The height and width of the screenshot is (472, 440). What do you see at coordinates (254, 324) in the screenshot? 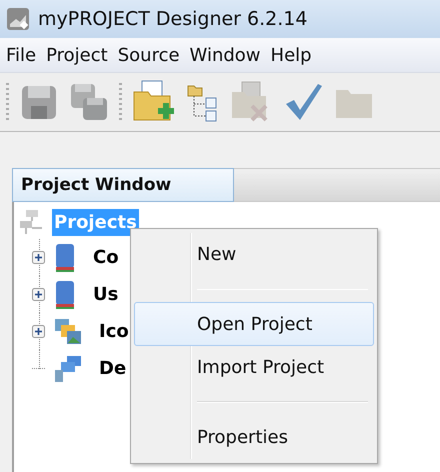
I see `menu-item: Open Project` at bounding box center [254, 324].